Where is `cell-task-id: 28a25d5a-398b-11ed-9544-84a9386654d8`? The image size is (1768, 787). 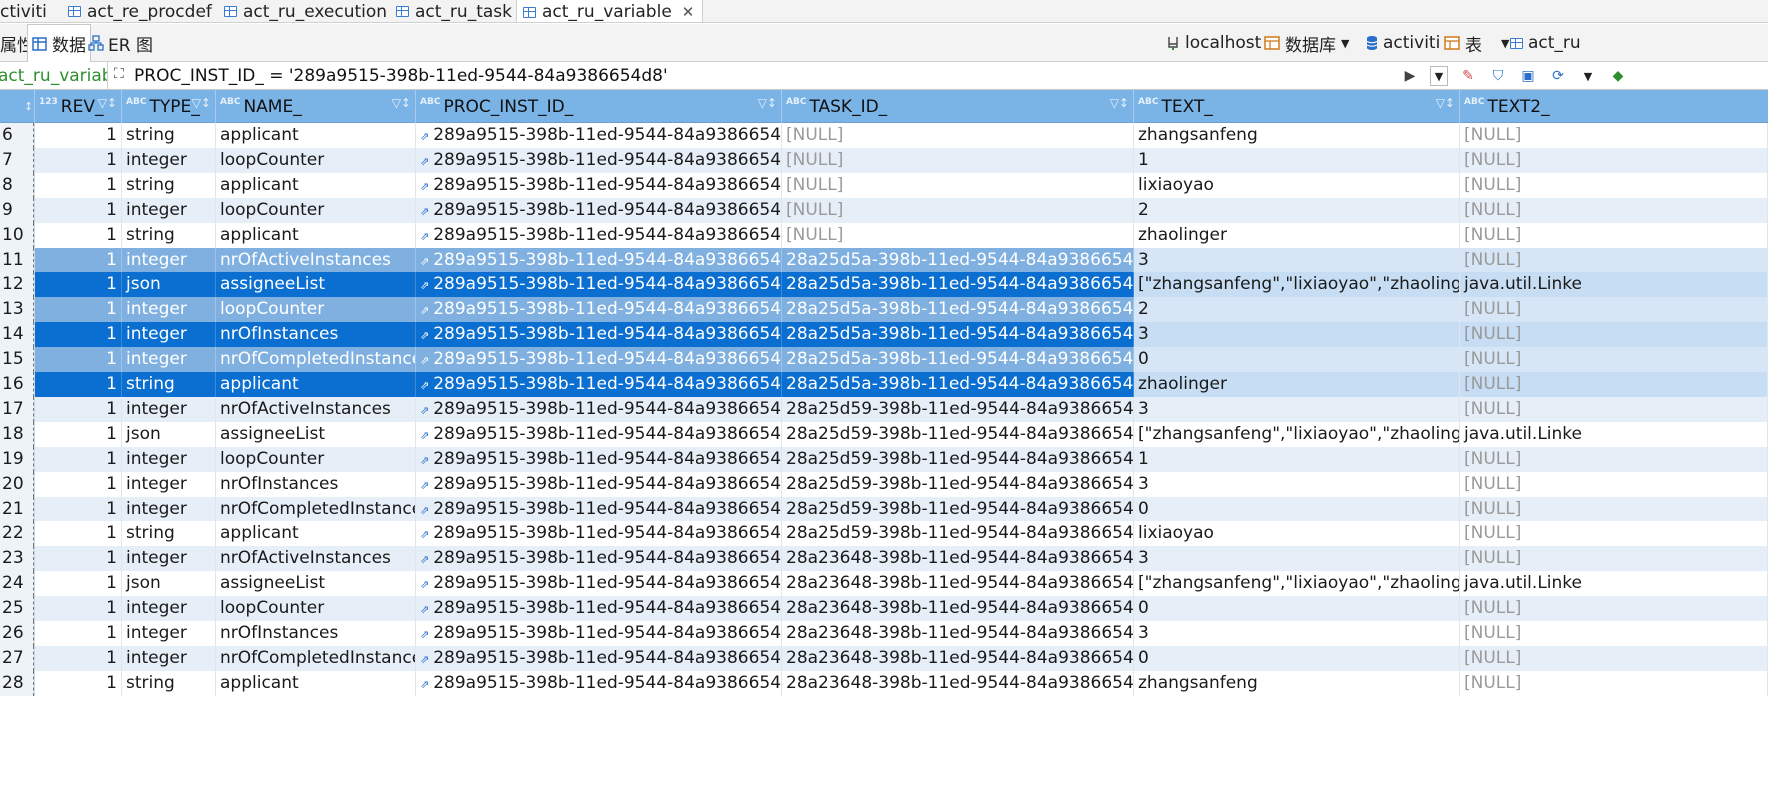 cell-task-id: 28a25d5a-398b-11ed-9544-84a9386654d8 is located at coordinates (958, 310).